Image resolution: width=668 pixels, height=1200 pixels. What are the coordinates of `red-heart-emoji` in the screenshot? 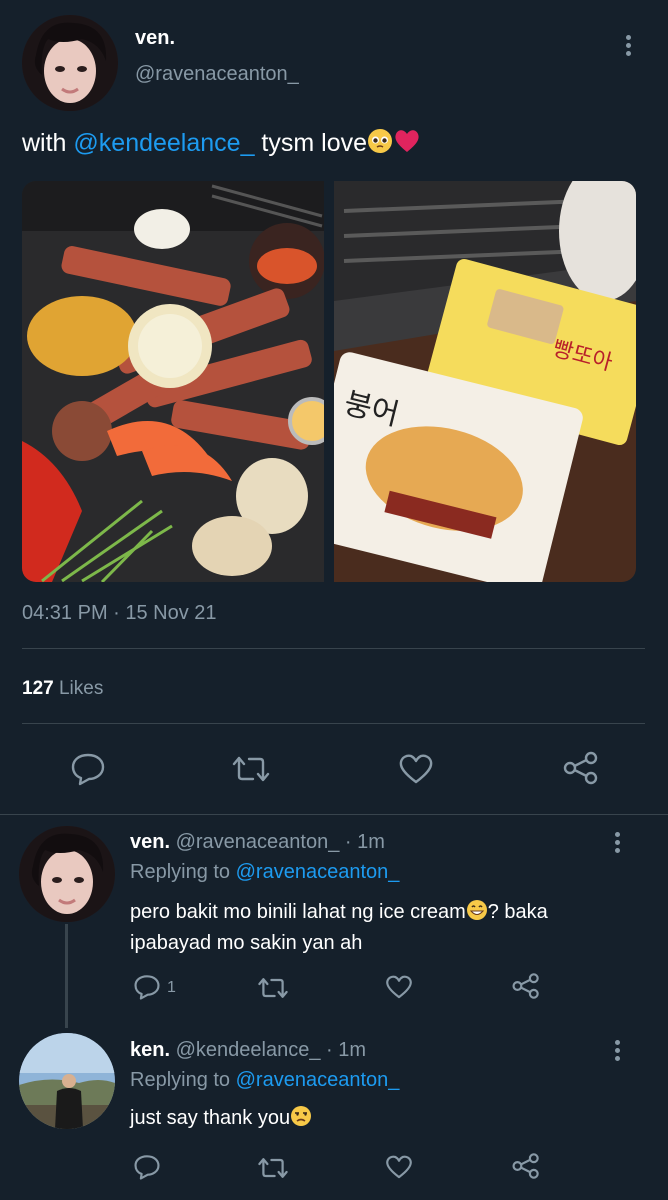 It's located at (407, 144).